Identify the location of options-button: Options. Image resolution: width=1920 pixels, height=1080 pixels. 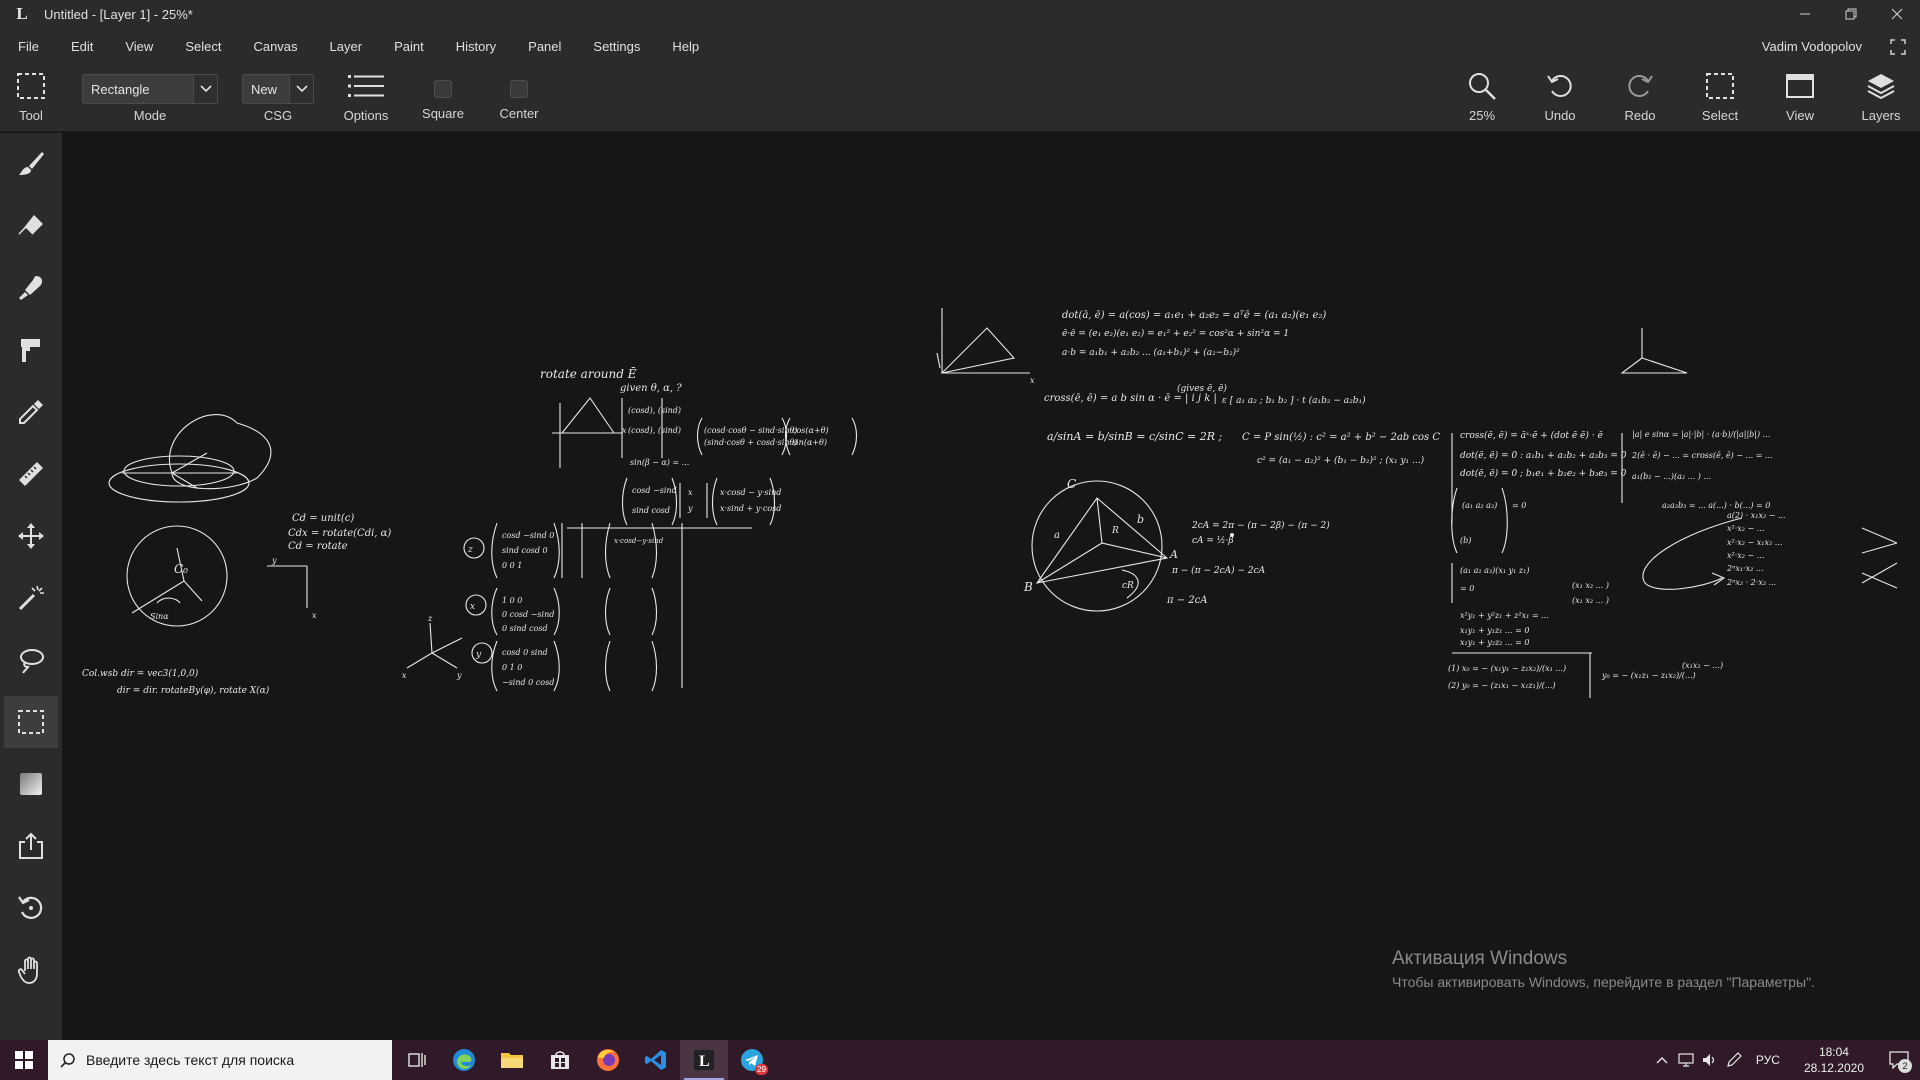
(366, 99).